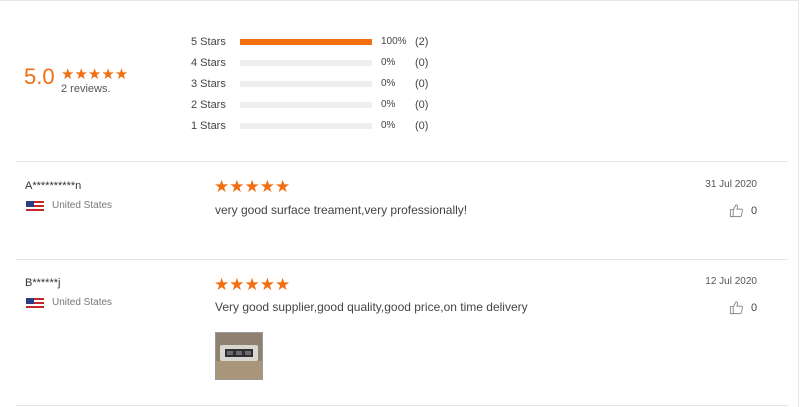 This screenshot has width=800, height=407. I want to click on average-score: 5.0, so click(39, 76).